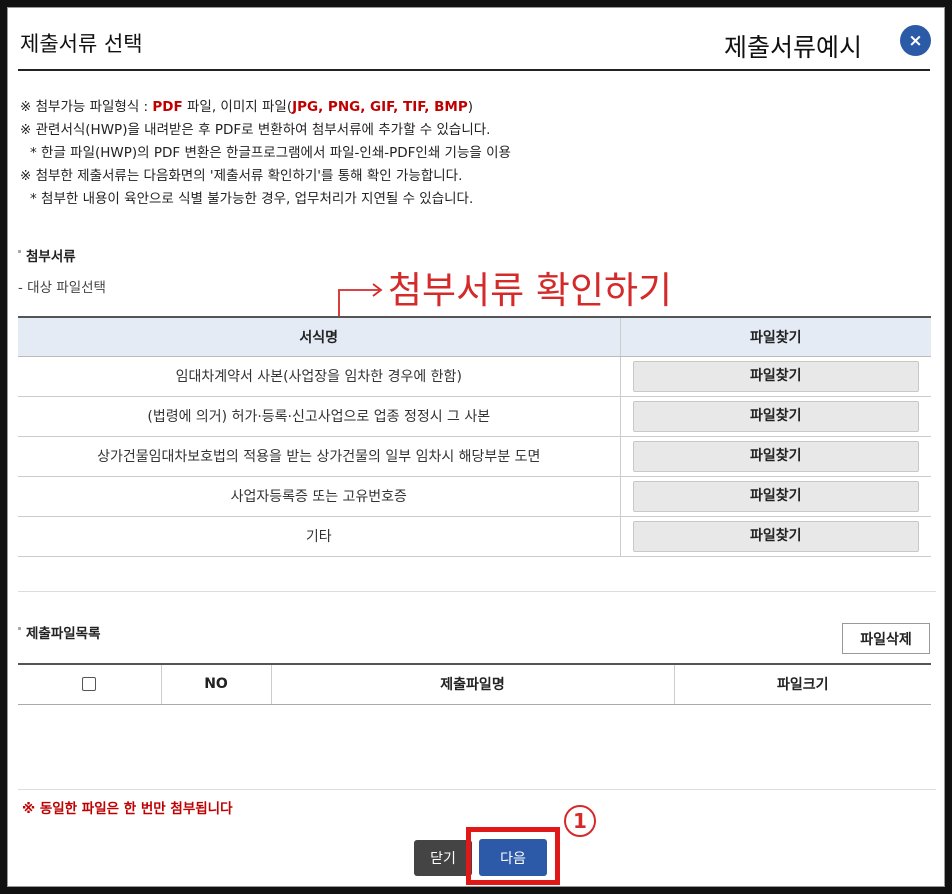 The height and width of the screenshot is (894, 952). What do you see at coordinates (319, 496) in the screenshot?
I see `form-name: 사업자등록증 또는 고유번호증` at bounding box center [319, 496].